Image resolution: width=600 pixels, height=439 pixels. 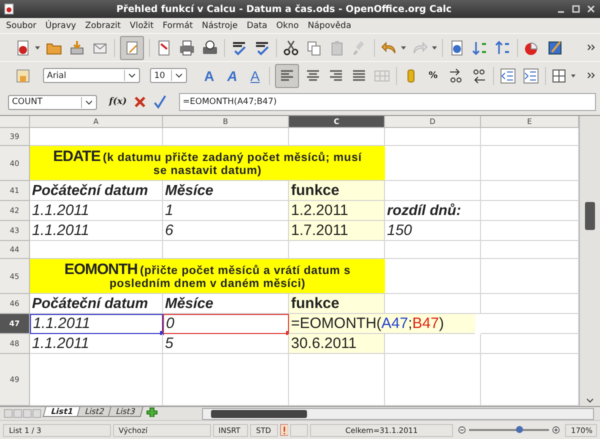 I want to click on table-cell: rozdíl dnů:, so click(x=433, y=211).